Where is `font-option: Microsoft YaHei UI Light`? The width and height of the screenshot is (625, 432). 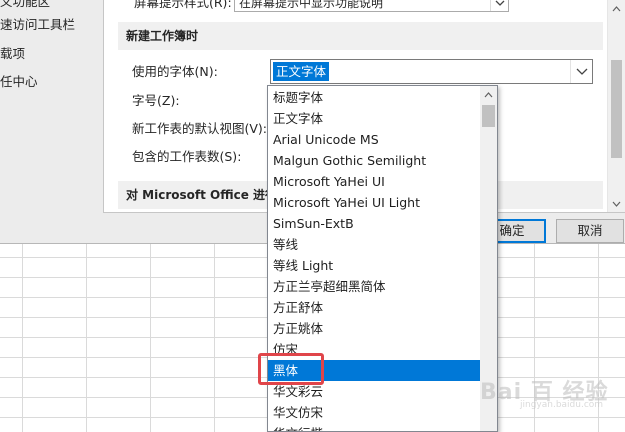
font-option: Microsoft YaHei UI Light is located at coordinates (374, 202).